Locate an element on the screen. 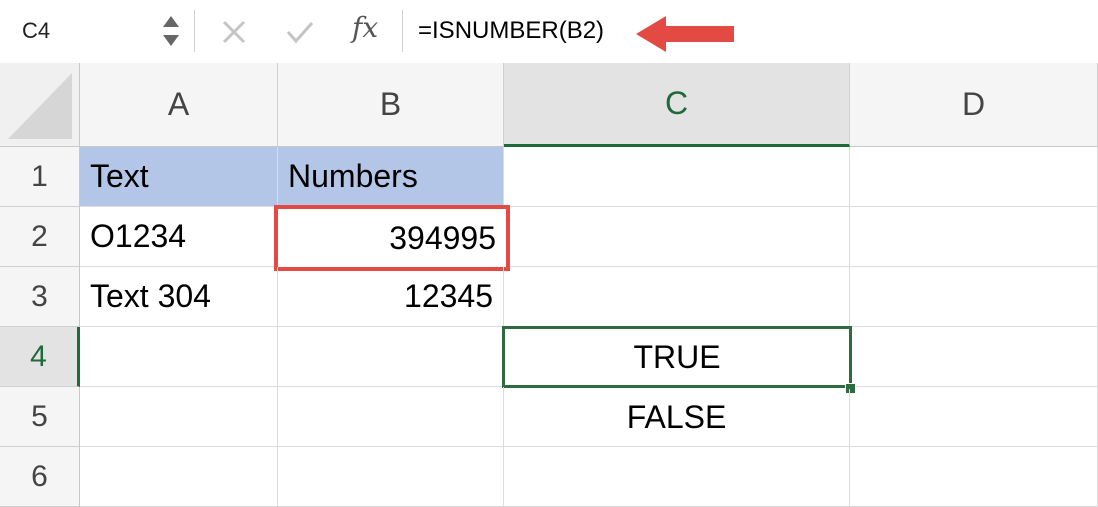 The image size is (1098, 507). left-arrow-icon is located at coordinates (685, 34).